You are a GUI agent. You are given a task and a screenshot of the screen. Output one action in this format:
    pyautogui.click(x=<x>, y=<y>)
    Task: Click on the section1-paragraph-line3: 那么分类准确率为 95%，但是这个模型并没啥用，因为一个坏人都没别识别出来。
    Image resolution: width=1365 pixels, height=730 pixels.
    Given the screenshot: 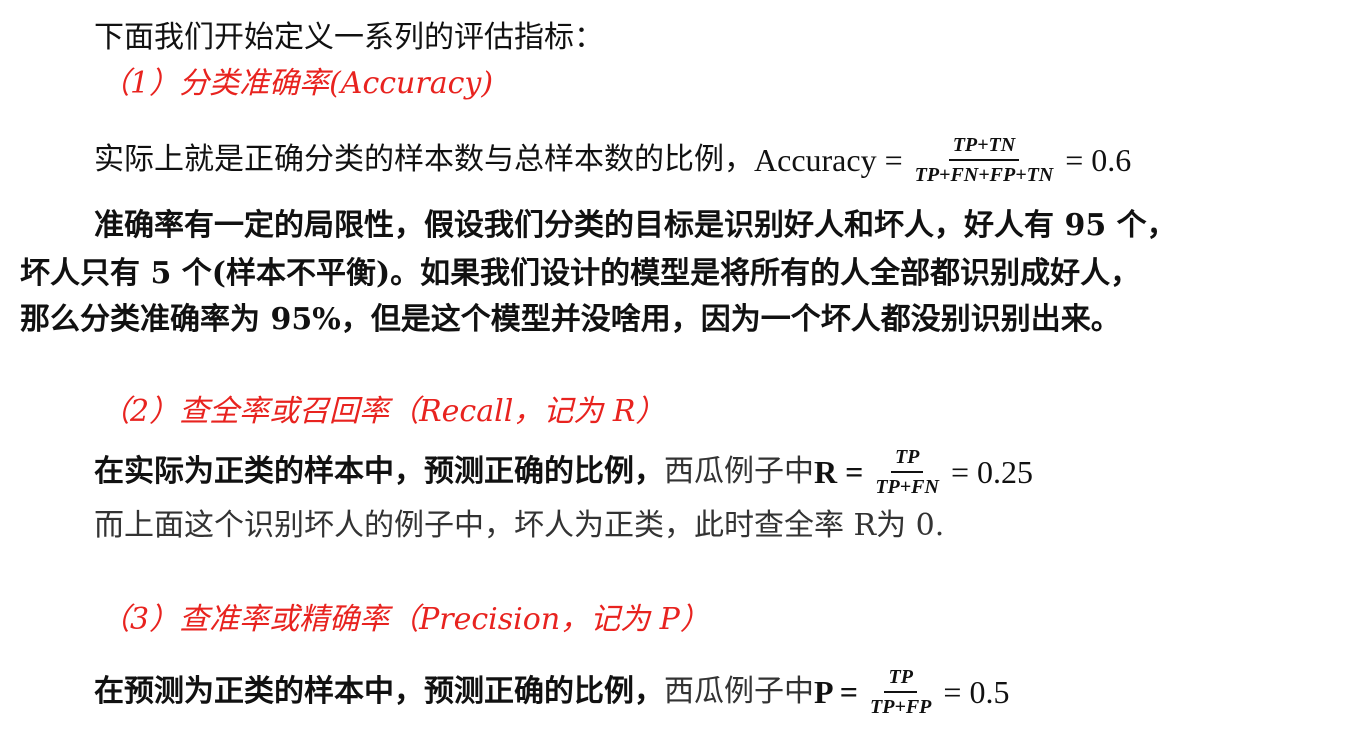 What is the action you would take?
    pyautogui.click(x=570, y=320)
    